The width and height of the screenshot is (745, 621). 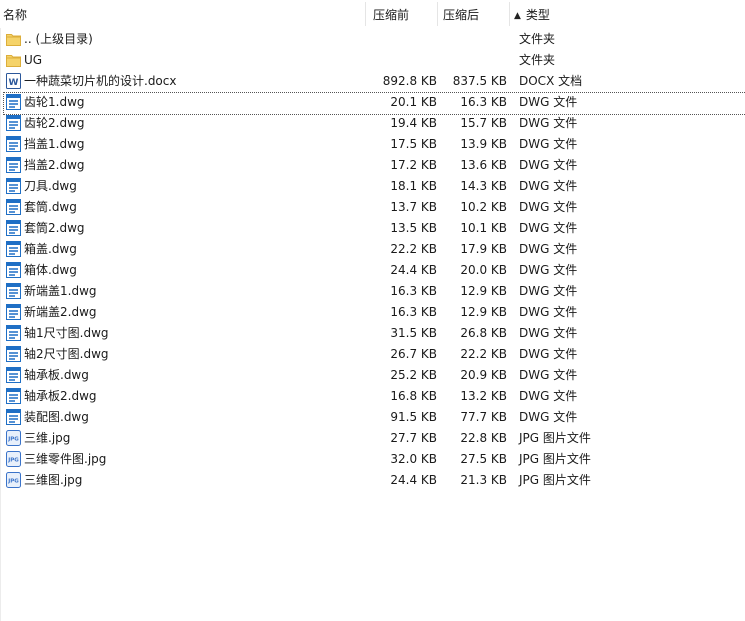 I want to click on file-row: 轴2尺寸图.dwg 26.7 KB 22.2 KB DWG 文件, so click(x=372, y=354).